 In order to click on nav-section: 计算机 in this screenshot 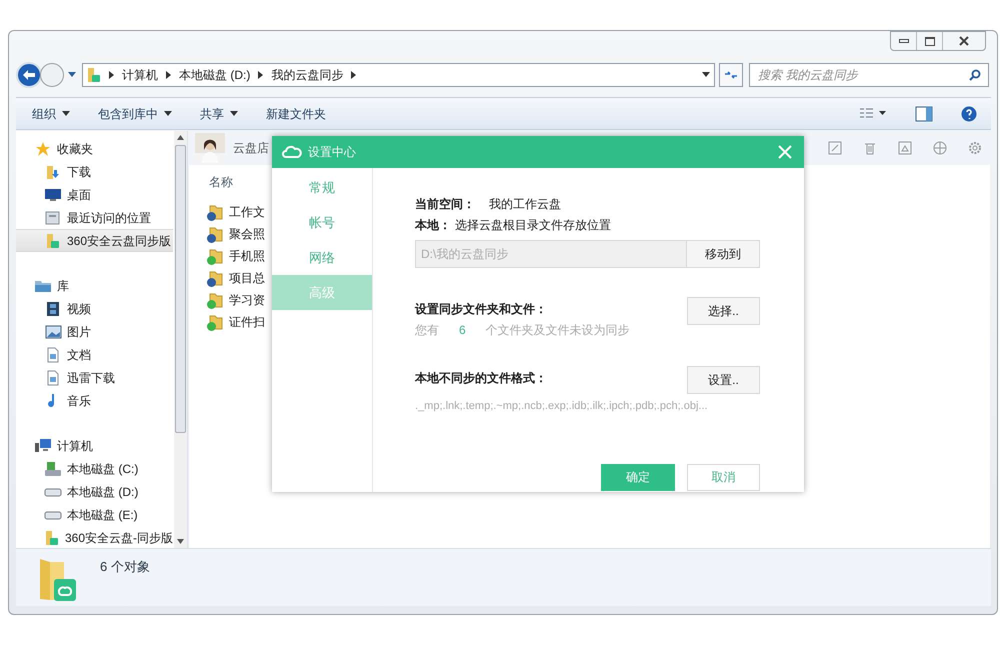, I will do `click(75, 446)`.